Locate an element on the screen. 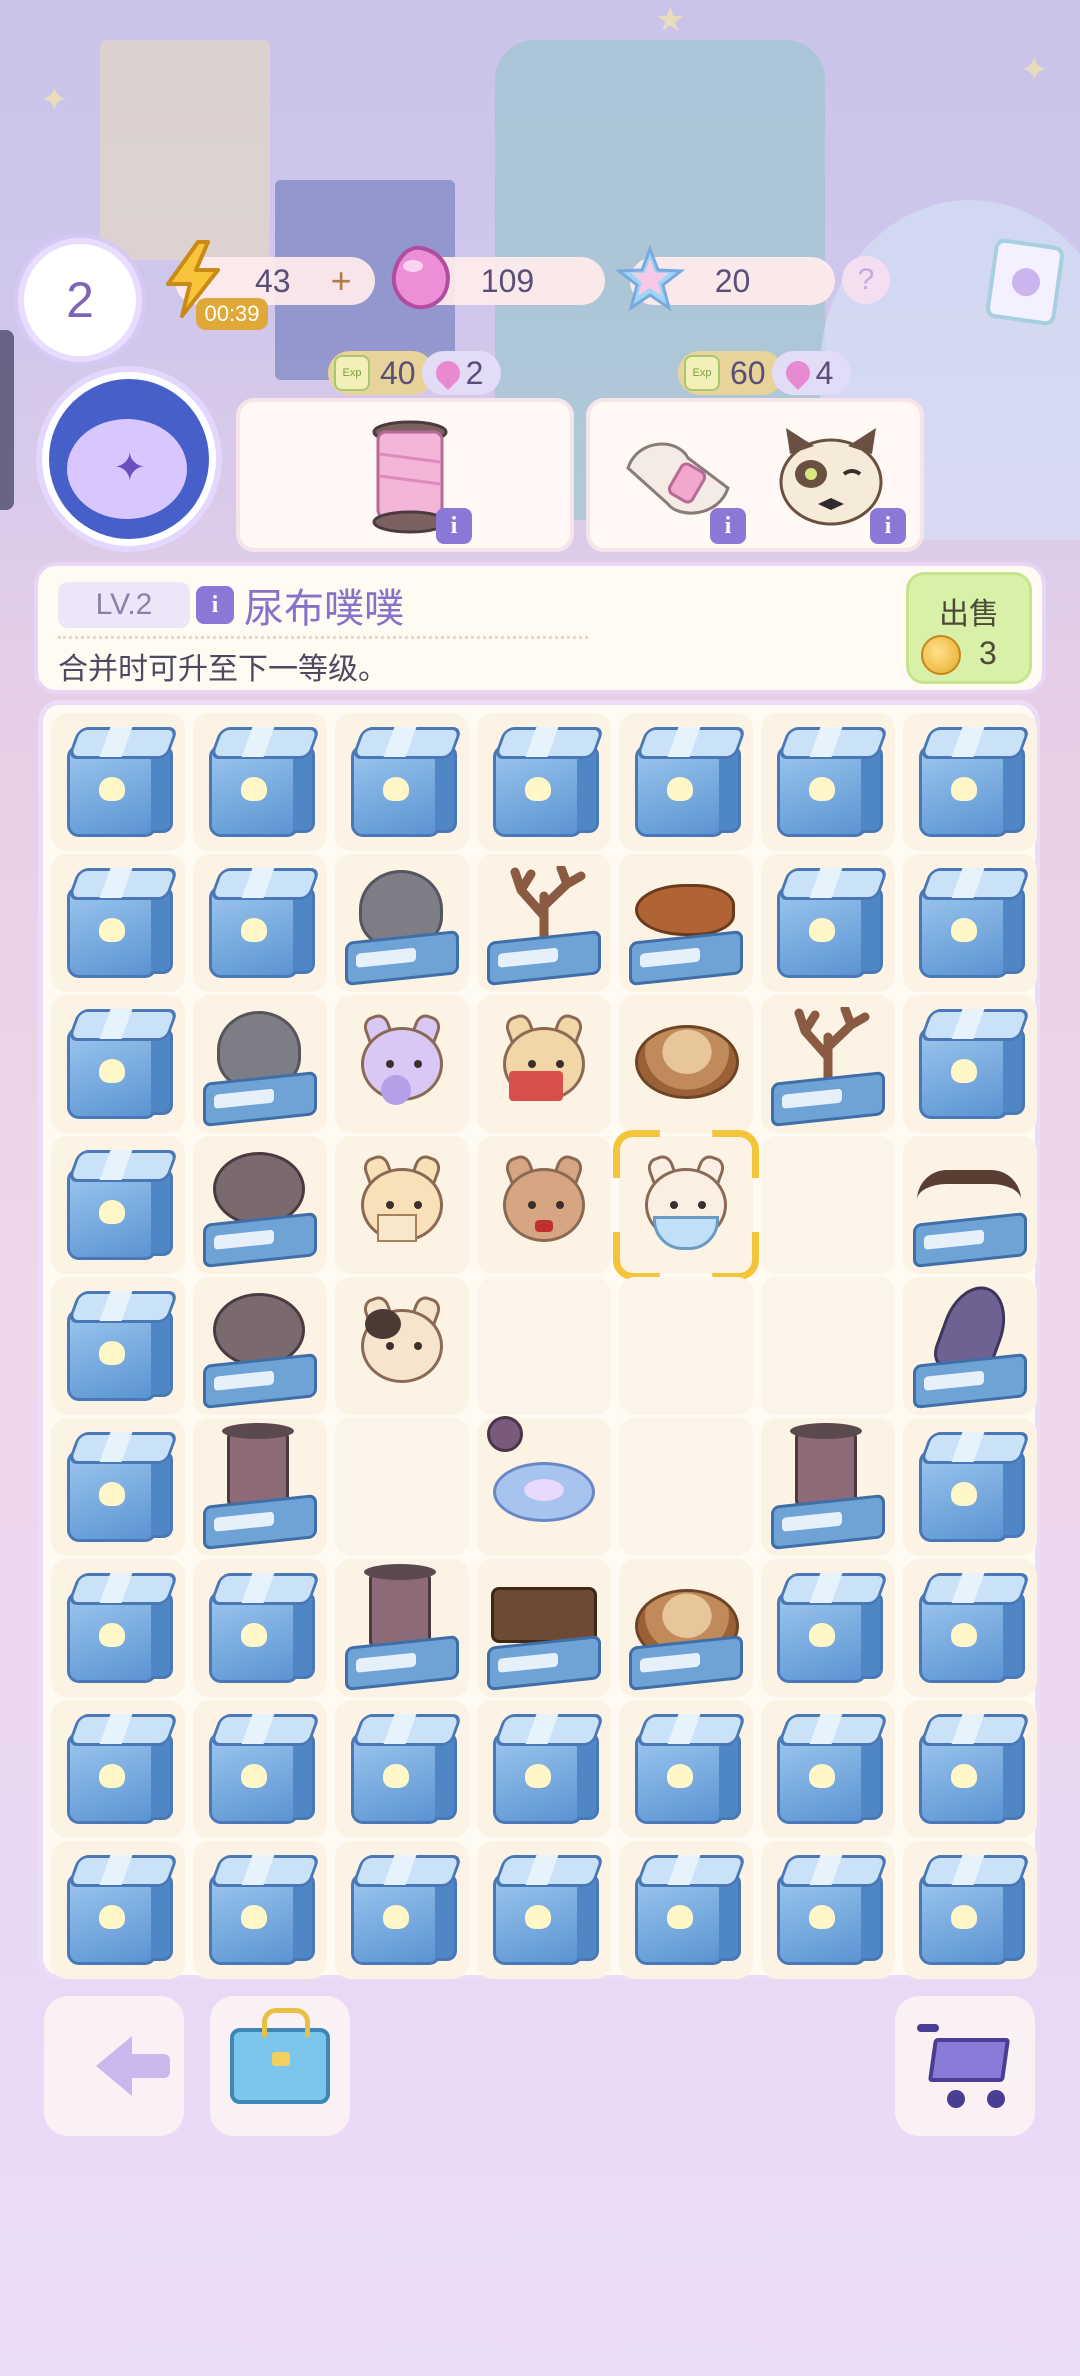 The width and height of the screenshot is (1080, 2376). shop-button is located at coordinates (965, 2066).